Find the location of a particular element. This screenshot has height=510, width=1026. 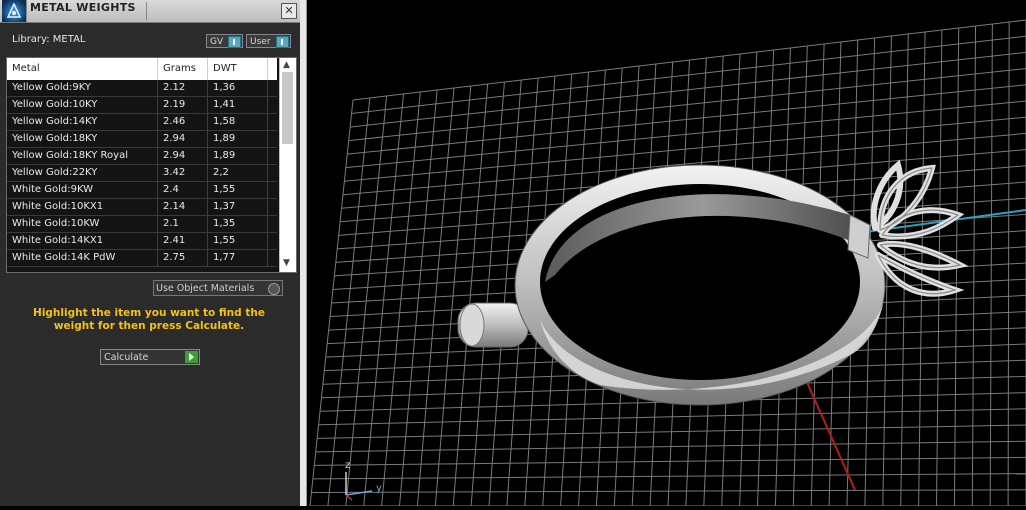

grams-cell: 2.4 is located at coordinates (183, 190).